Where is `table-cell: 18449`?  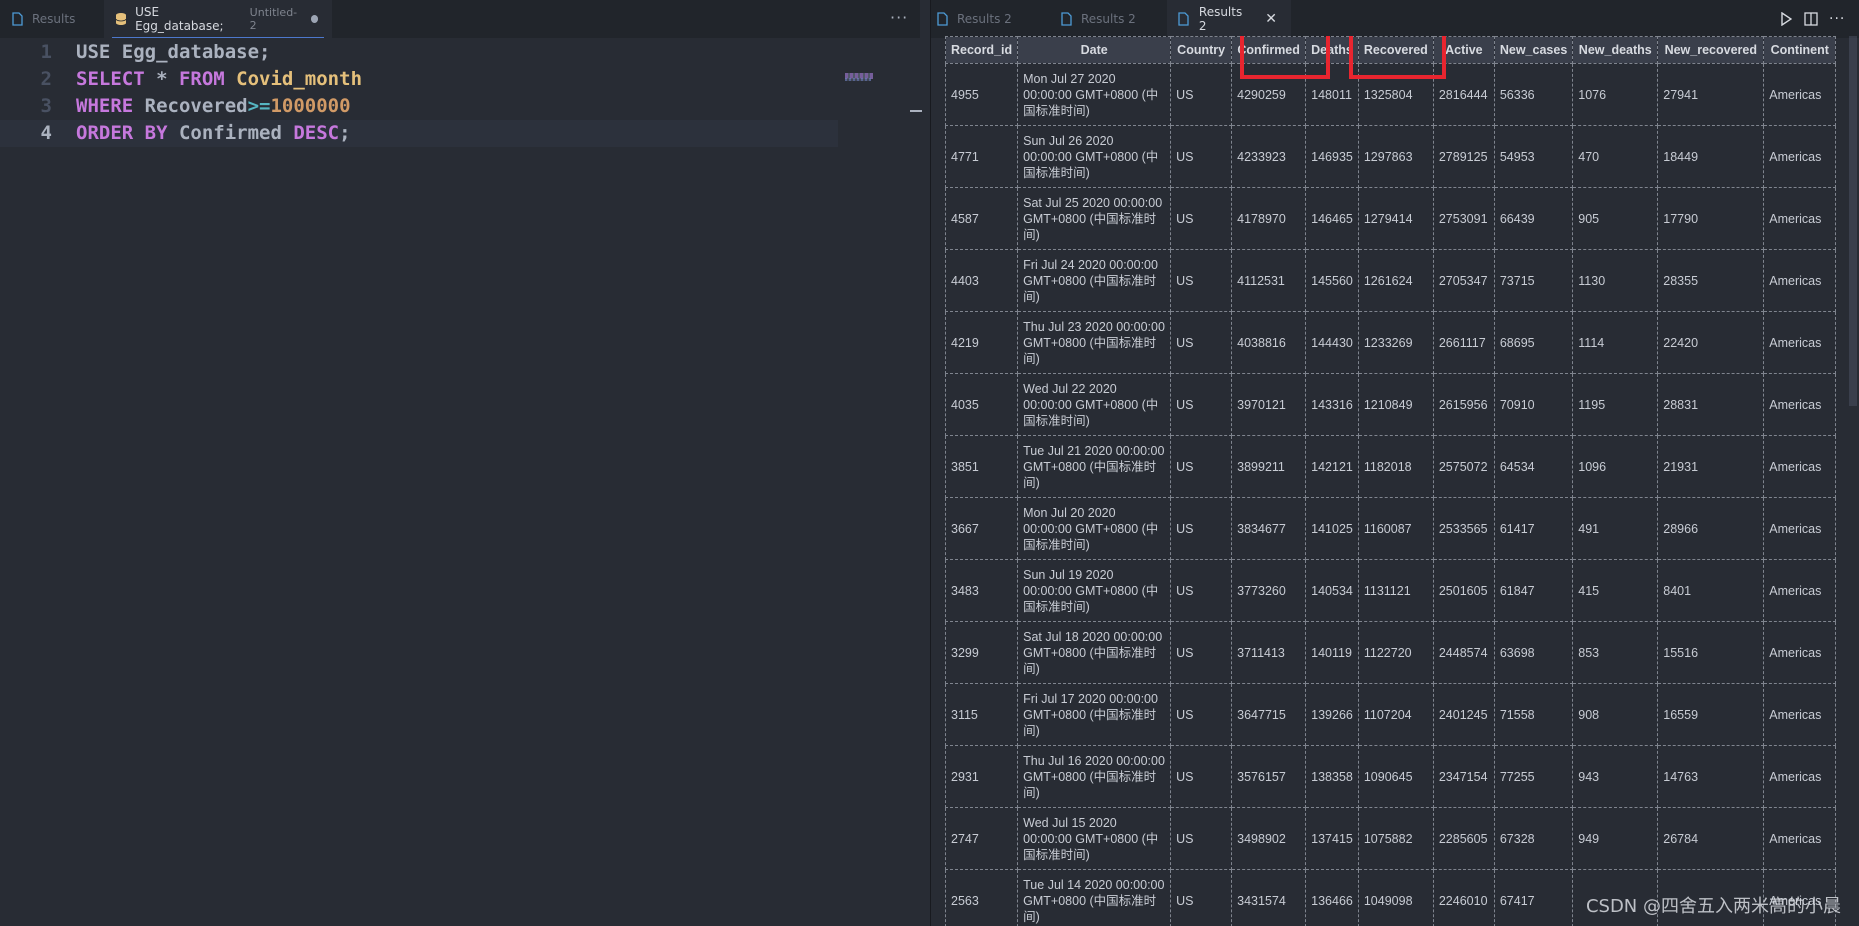 table-cell: 18449 is located at coordinates (1711, 156).